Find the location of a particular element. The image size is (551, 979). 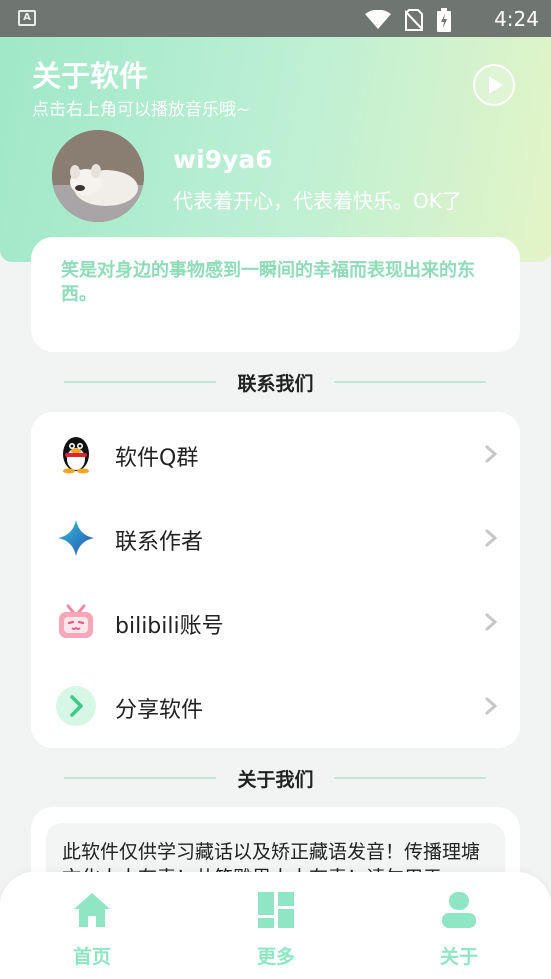

list-item-label: 软件Q群 is located at coordinates (157, 458).